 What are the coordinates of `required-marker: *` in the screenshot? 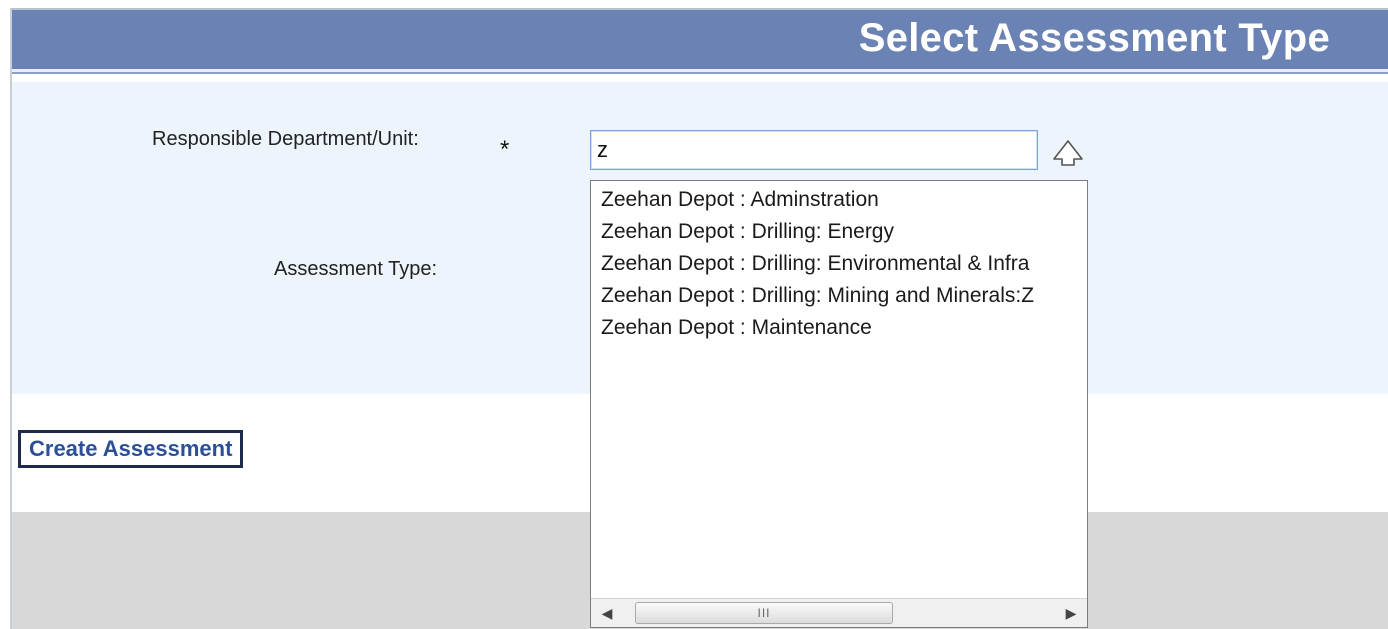 It's located at (505, 149).